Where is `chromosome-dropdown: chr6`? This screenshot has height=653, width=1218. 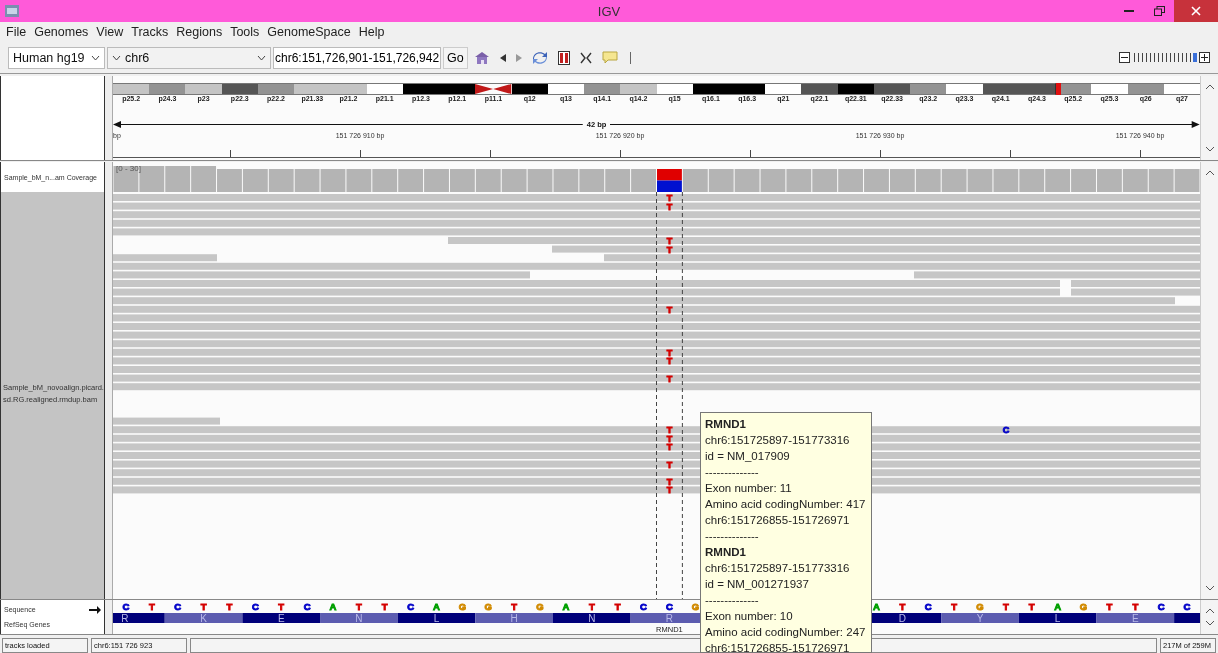
chromosome-dropdown: chr6 is located at coordinates (189, 57).